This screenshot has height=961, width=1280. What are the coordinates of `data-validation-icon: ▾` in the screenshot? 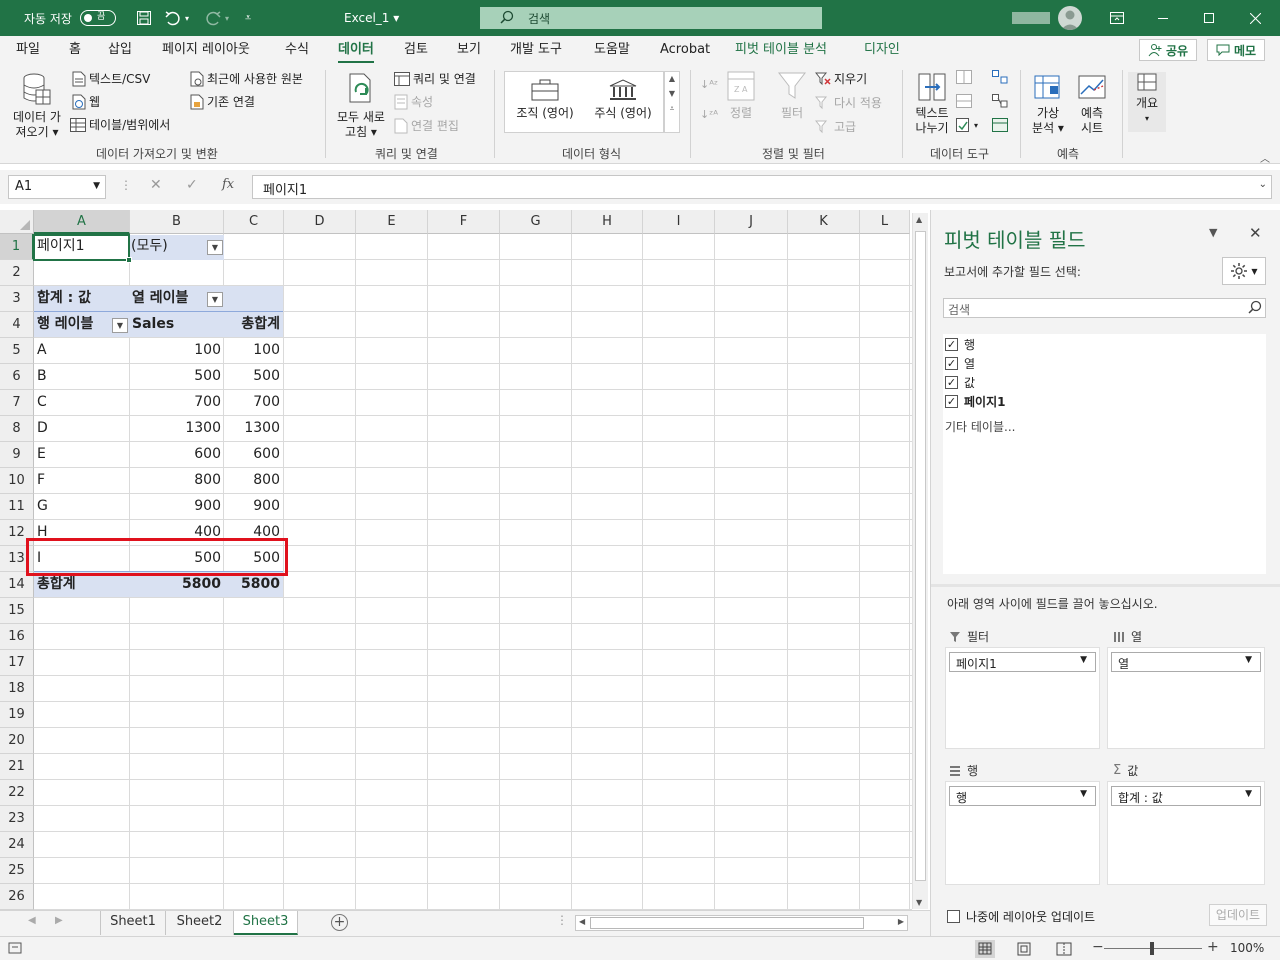 It's located at (967, 125).